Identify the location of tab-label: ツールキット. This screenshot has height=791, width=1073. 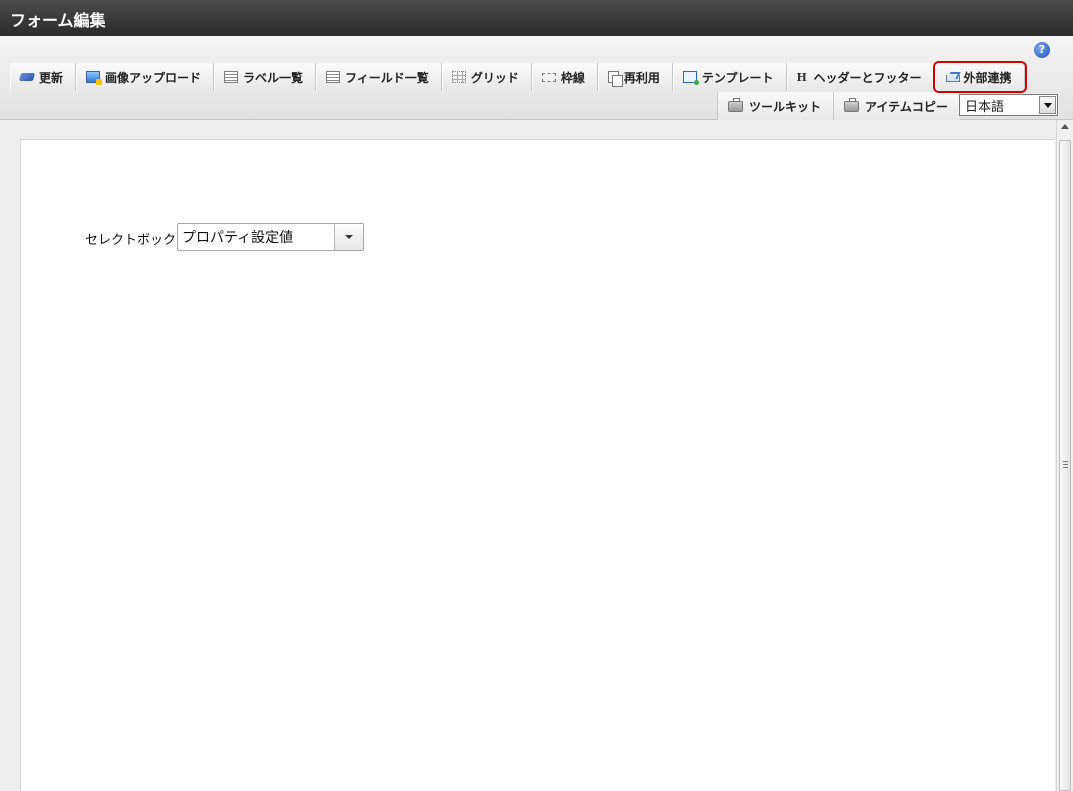
(785, 106).